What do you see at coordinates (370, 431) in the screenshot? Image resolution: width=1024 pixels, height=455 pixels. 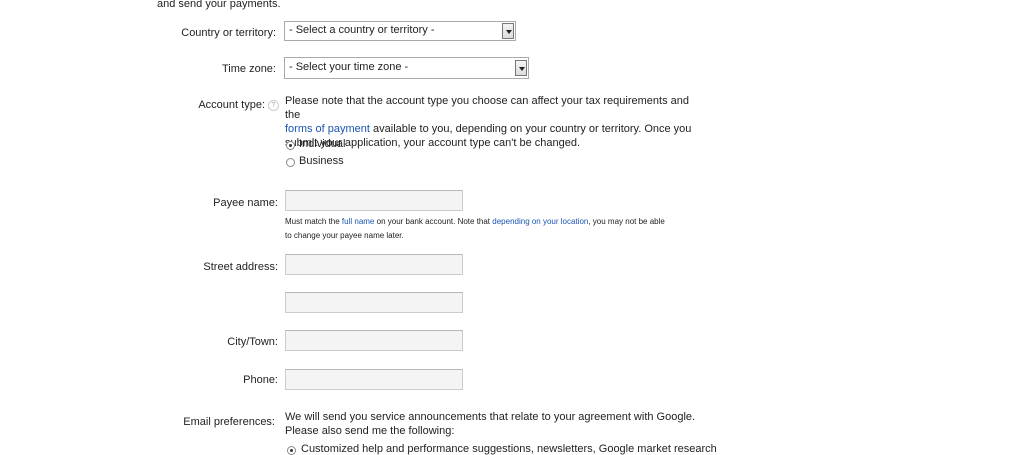 I see `email-pref-line2: Please also send me the following:` at bounding box center [370, 431].